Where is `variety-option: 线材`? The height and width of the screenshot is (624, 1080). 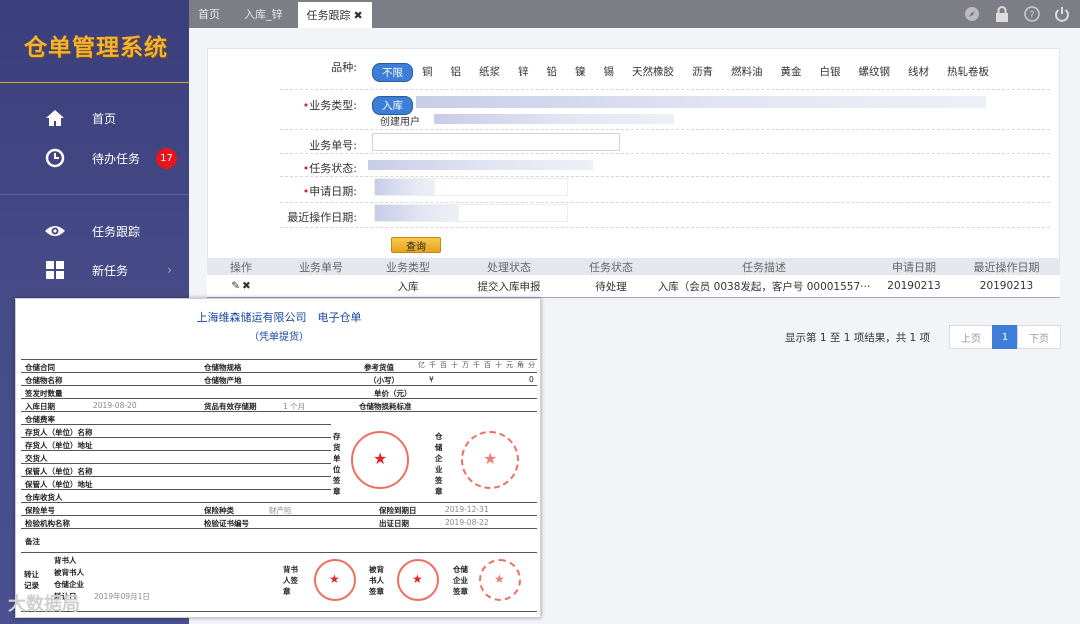
variety-option: 线材 is located at coordinates (918, 72).